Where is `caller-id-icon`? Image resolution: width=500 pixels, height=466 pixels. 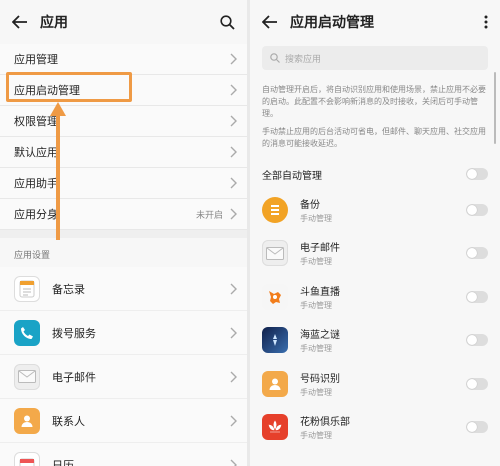 caller-id-icon is located at coordinates (275, 383).